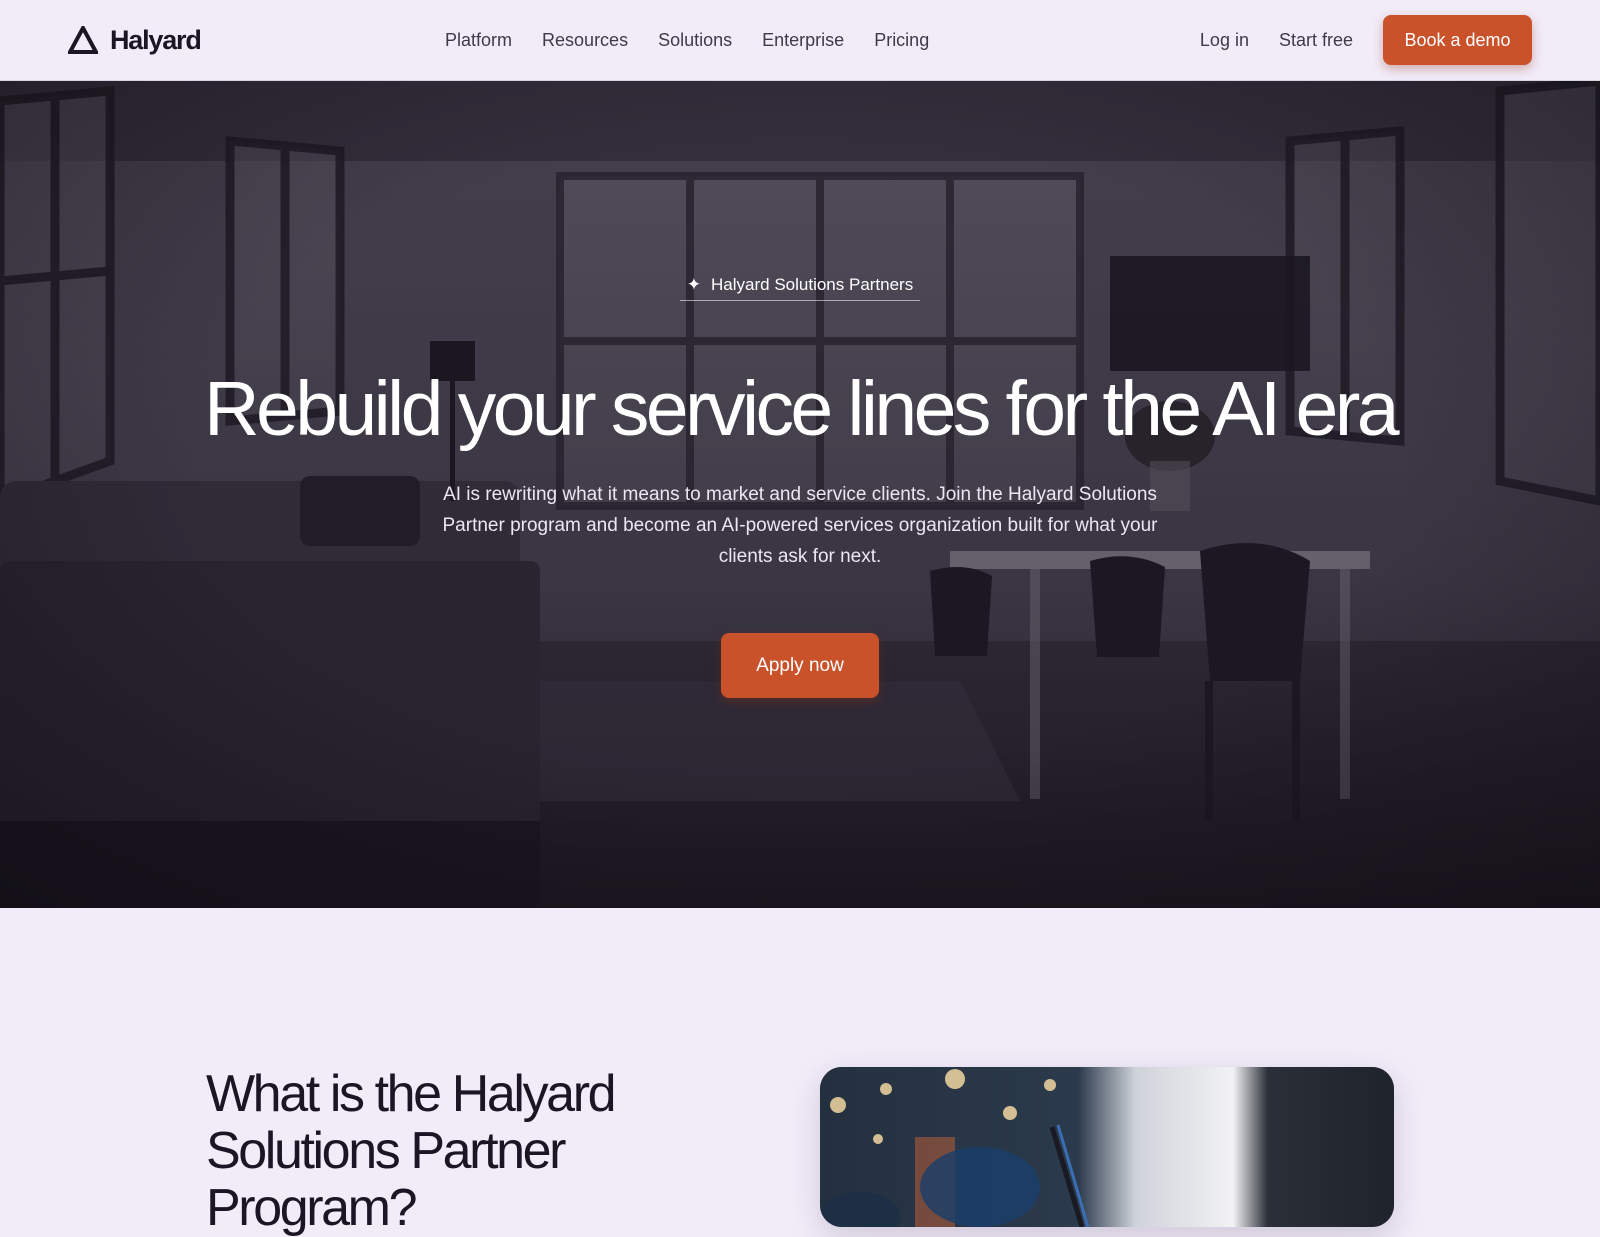  What do you see at coordinates (1316, 40) in the screenshot?
I see `start-free-link: Start free` at bounding box center [1316, 40].